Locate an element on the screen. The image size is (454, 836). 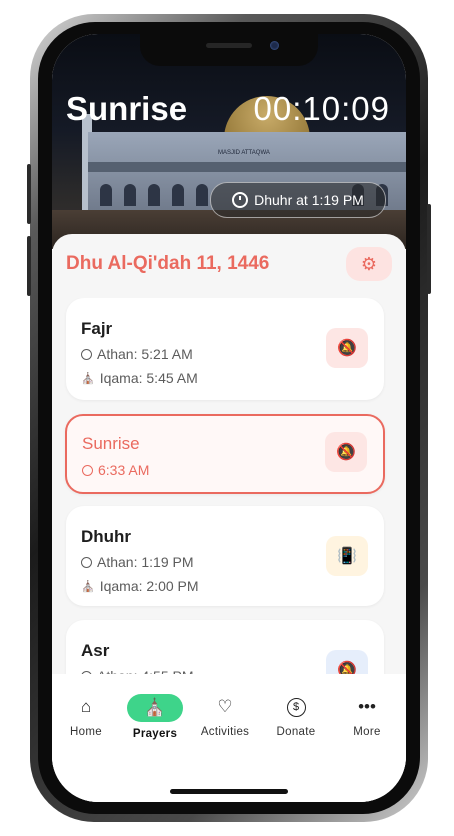
notification-toggle: 📳 is located at coordinates (347, 556).